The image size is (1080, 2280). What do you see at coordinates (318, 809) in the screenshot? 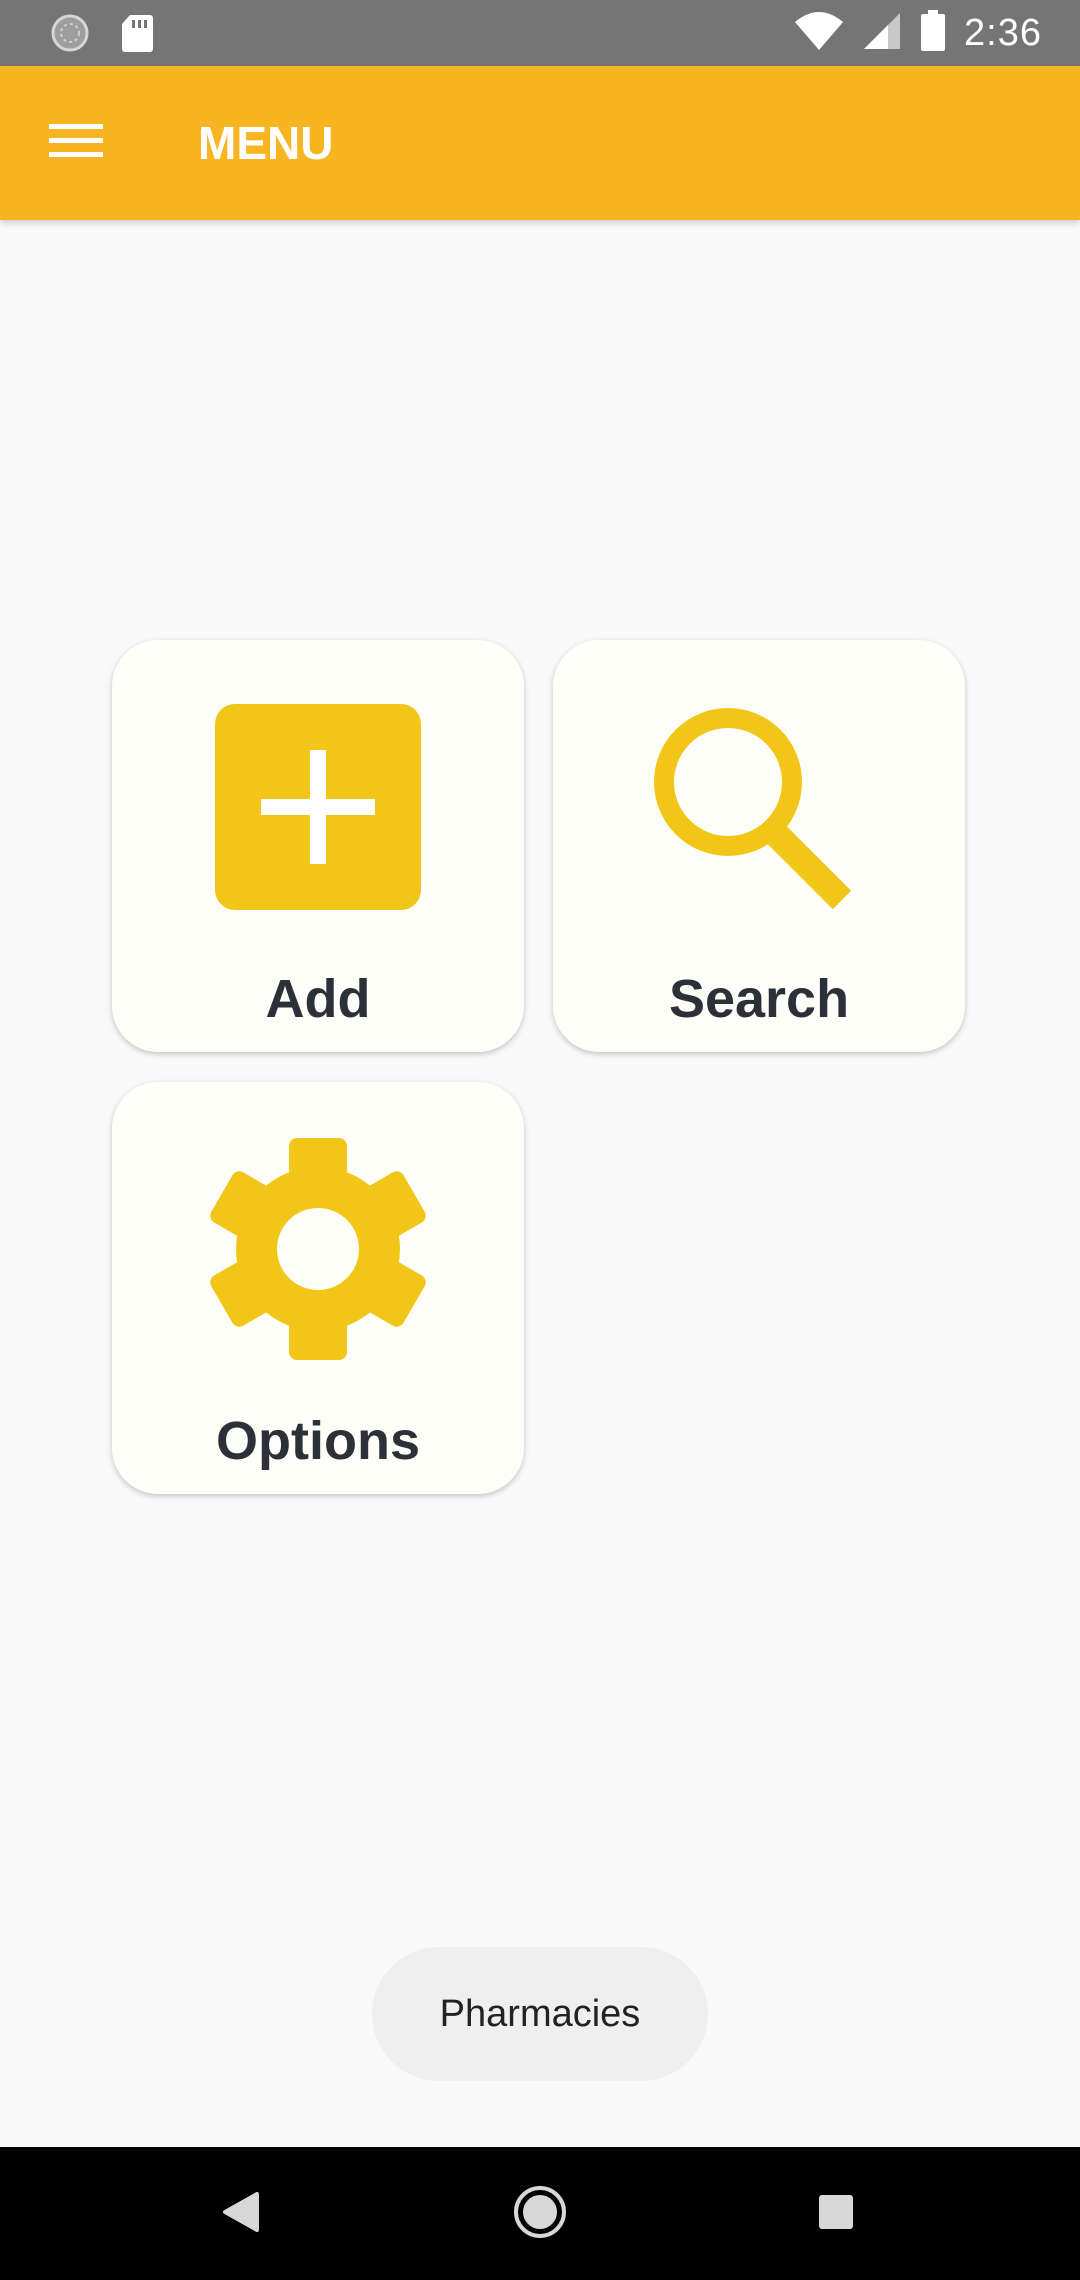
I see `add-icon` at bounding box center [318, 809].